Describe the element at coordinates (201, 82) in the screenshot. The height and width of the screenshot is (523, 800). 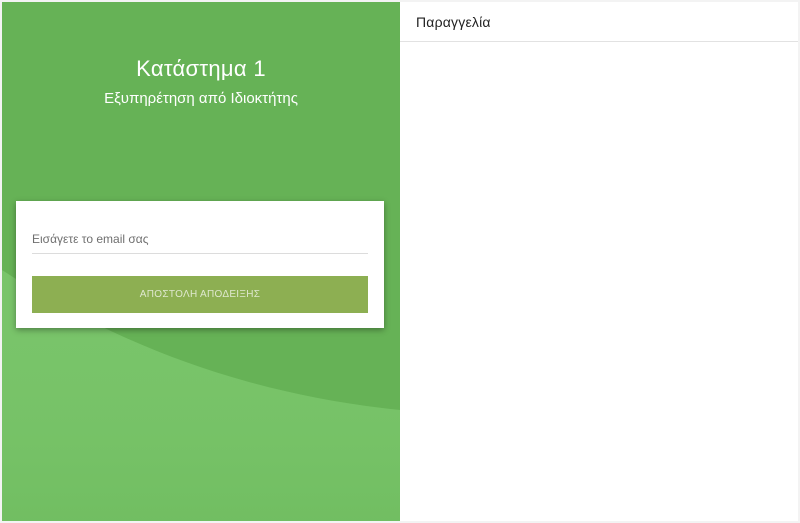
I see `store-header: Κατάστημα 1 Εξυπηρέτηση από Ιδιοκτήτης` at that location.